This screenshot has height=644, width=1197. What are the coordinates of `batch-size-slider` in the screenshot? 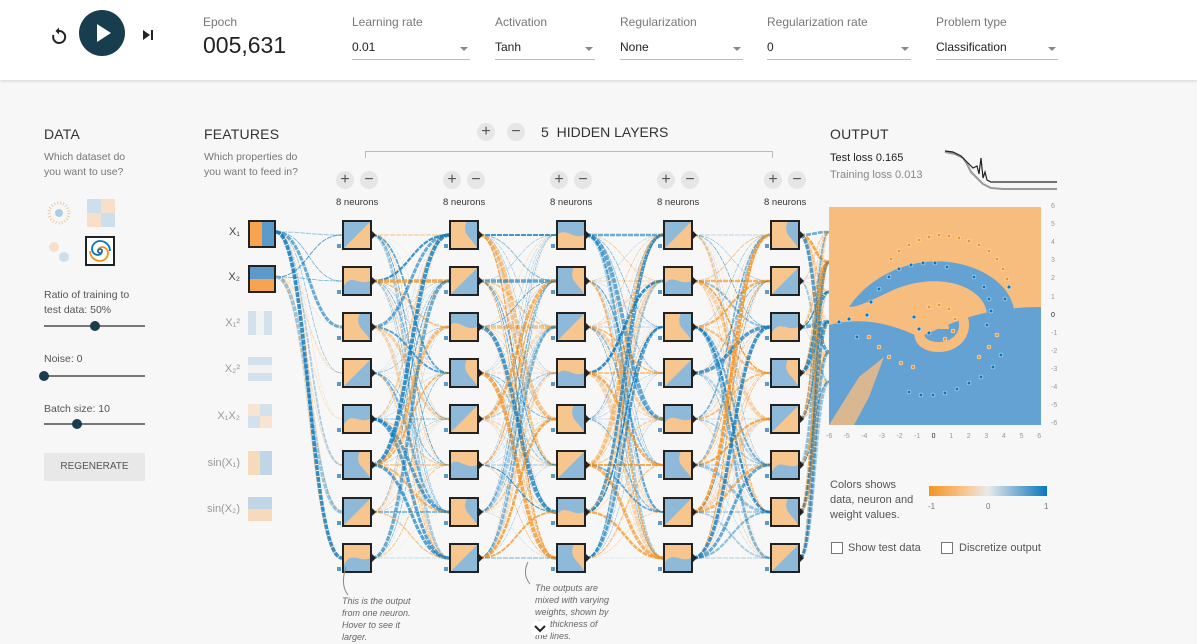 It's located at (94, 424).